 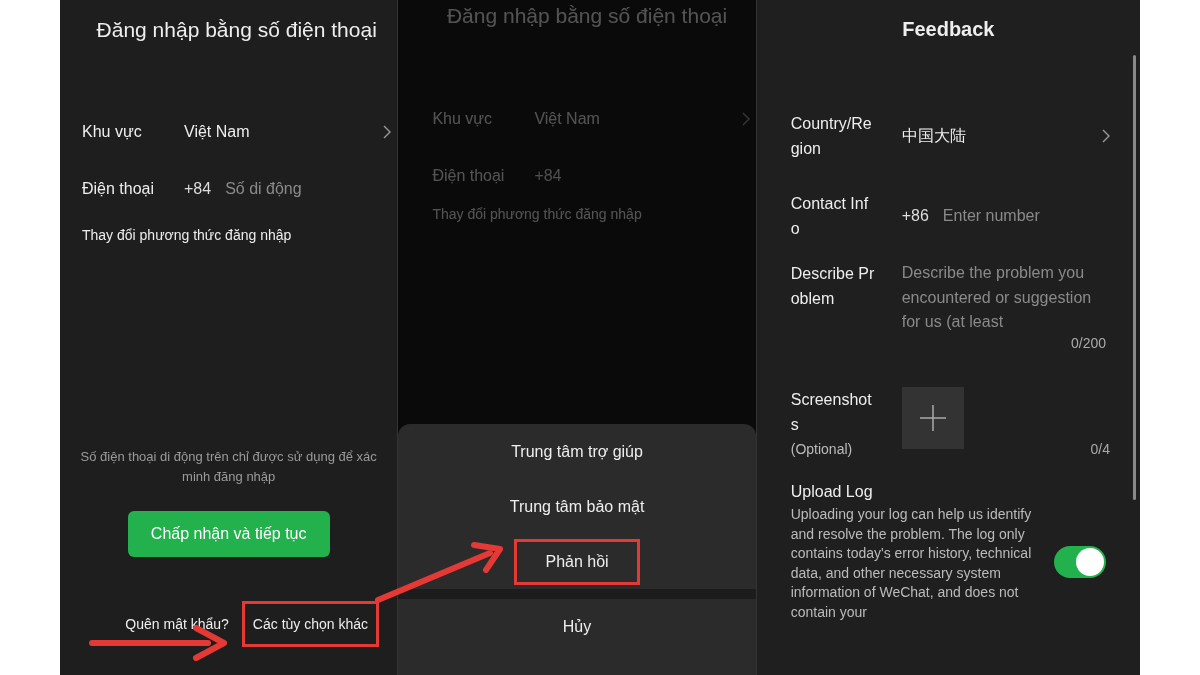 I want to click on menu-item: Trung tâm trợ giúp, so click(x=577, y=451).